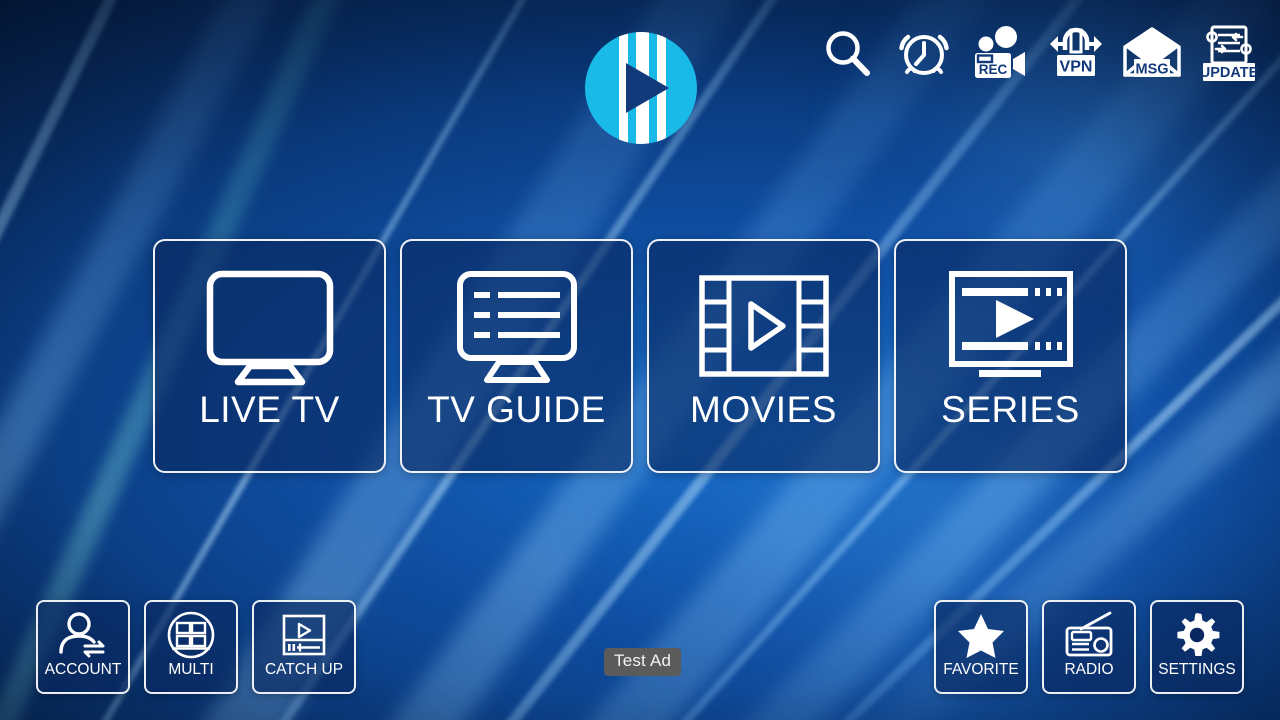 The image size is (1280, 720). I want to click on alarm-clock-icon, so click(924, 54).